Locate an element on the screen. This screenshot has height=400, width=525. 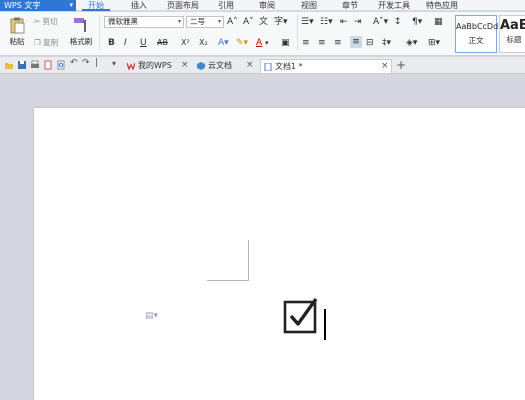
justify-icon: ≡ is located at coordinates (356, 42).